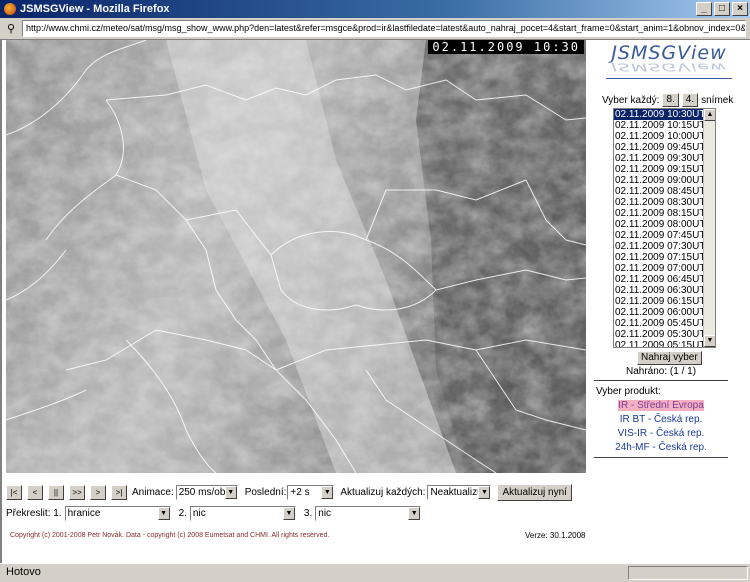 The image size is (750, 582). What do you see at coordinates (664, 213) in the screenshot?
I see `frame-time-item: 02.11.2009 08:15UTC` at bounding box center [664, 213].